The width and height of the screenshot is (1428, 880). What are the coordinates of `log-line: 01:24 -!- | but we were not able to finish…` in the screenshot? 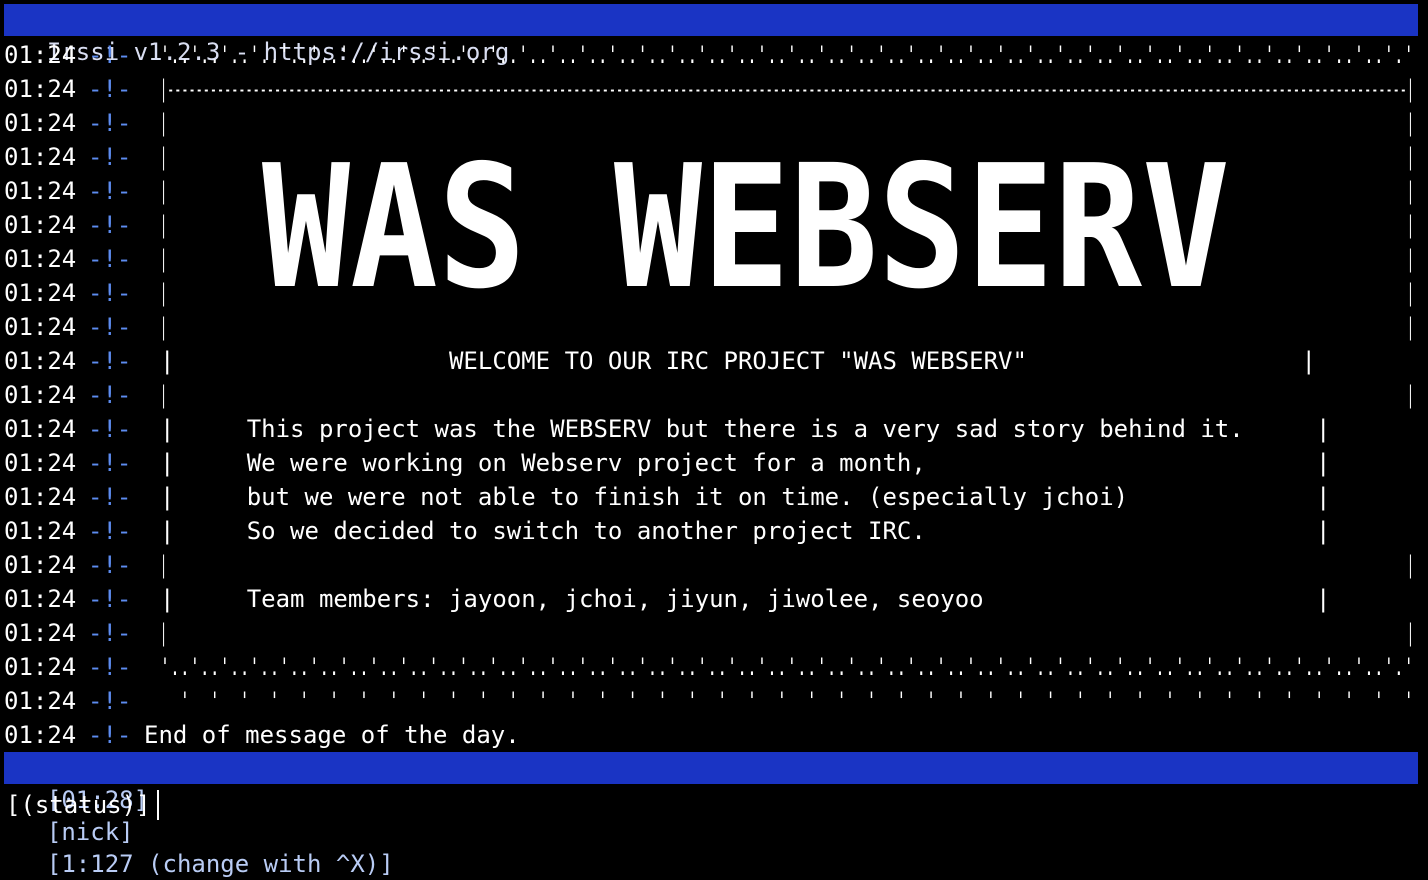 It's located at (711, 497).